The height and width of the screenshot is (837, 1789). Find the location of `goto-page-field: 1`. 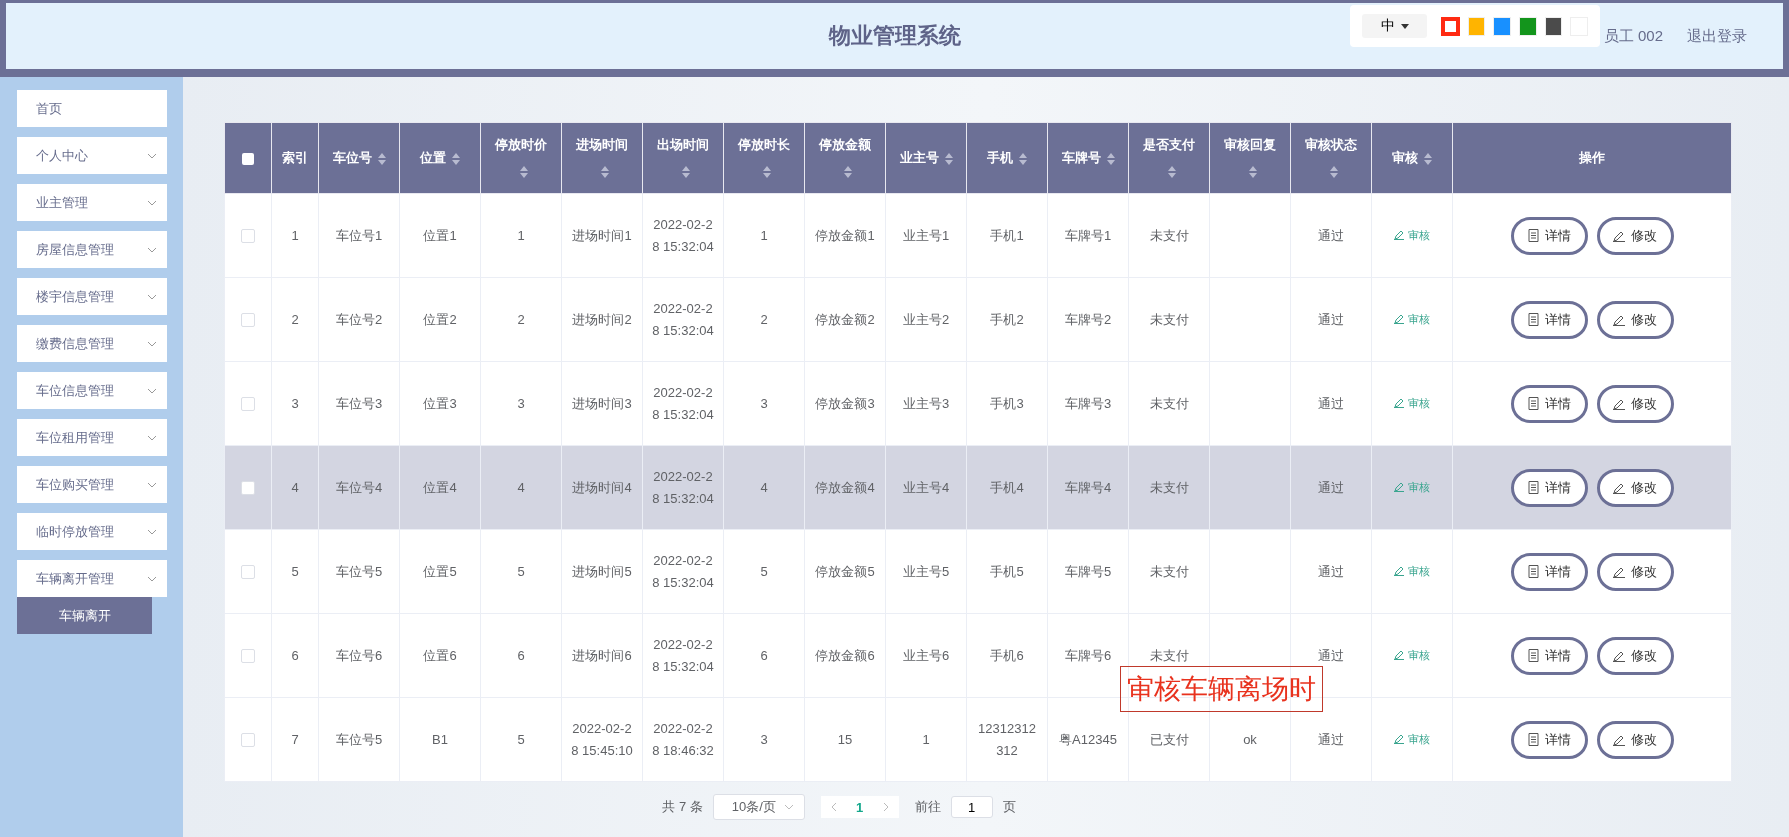

goto-page-field: 1 is located at coordinates (971, 807).